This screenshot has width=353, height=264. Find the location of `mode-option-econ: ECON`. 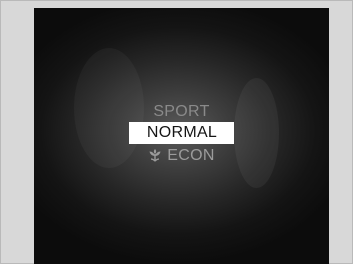

mode-option-econ: ECON is located at coordinates (181, 156).